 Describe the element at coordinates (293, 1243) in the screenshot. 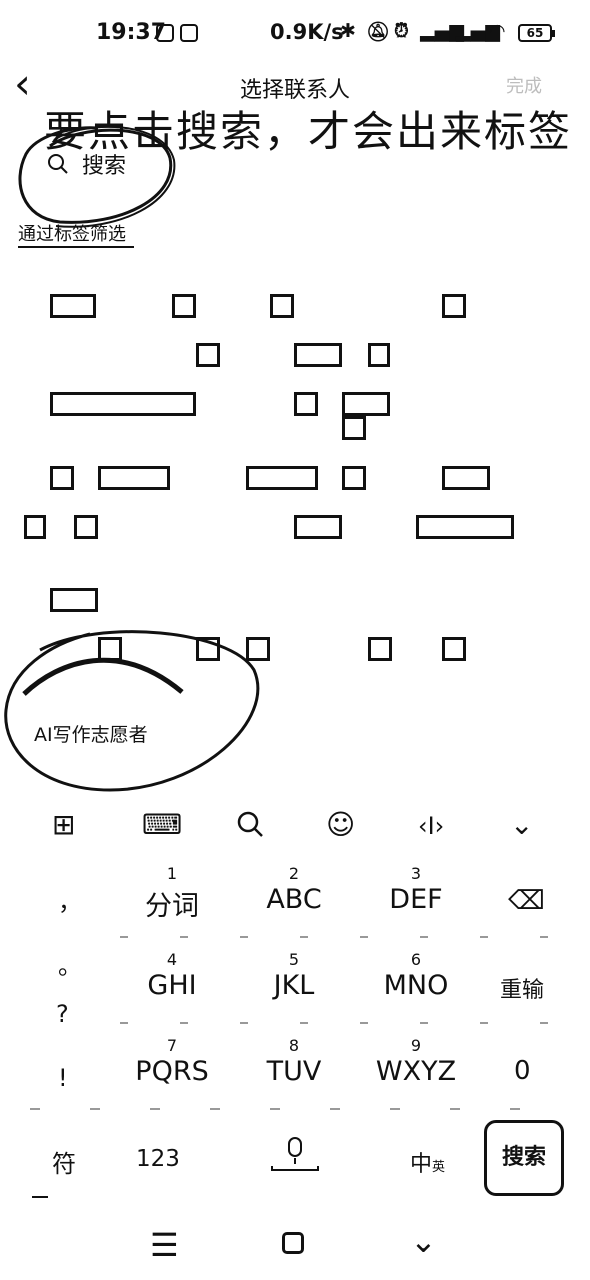

I see `home-icon` at that location.